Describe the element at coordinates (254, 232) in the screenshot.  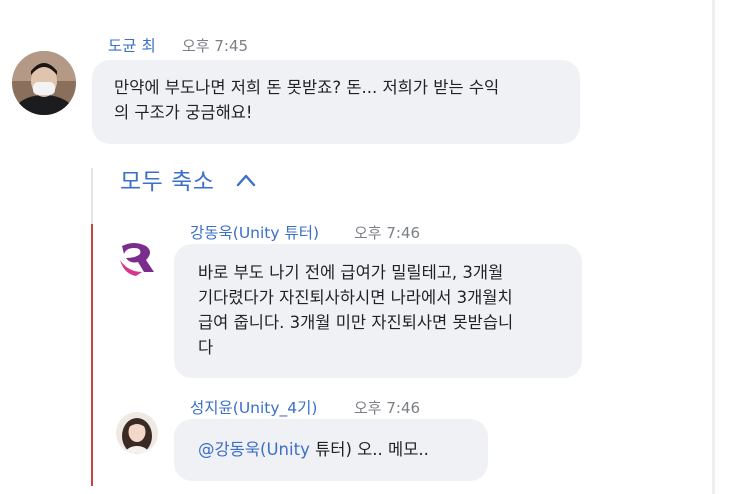
I see `reply-author: 강동욱(Unity 튜터)` at that location.